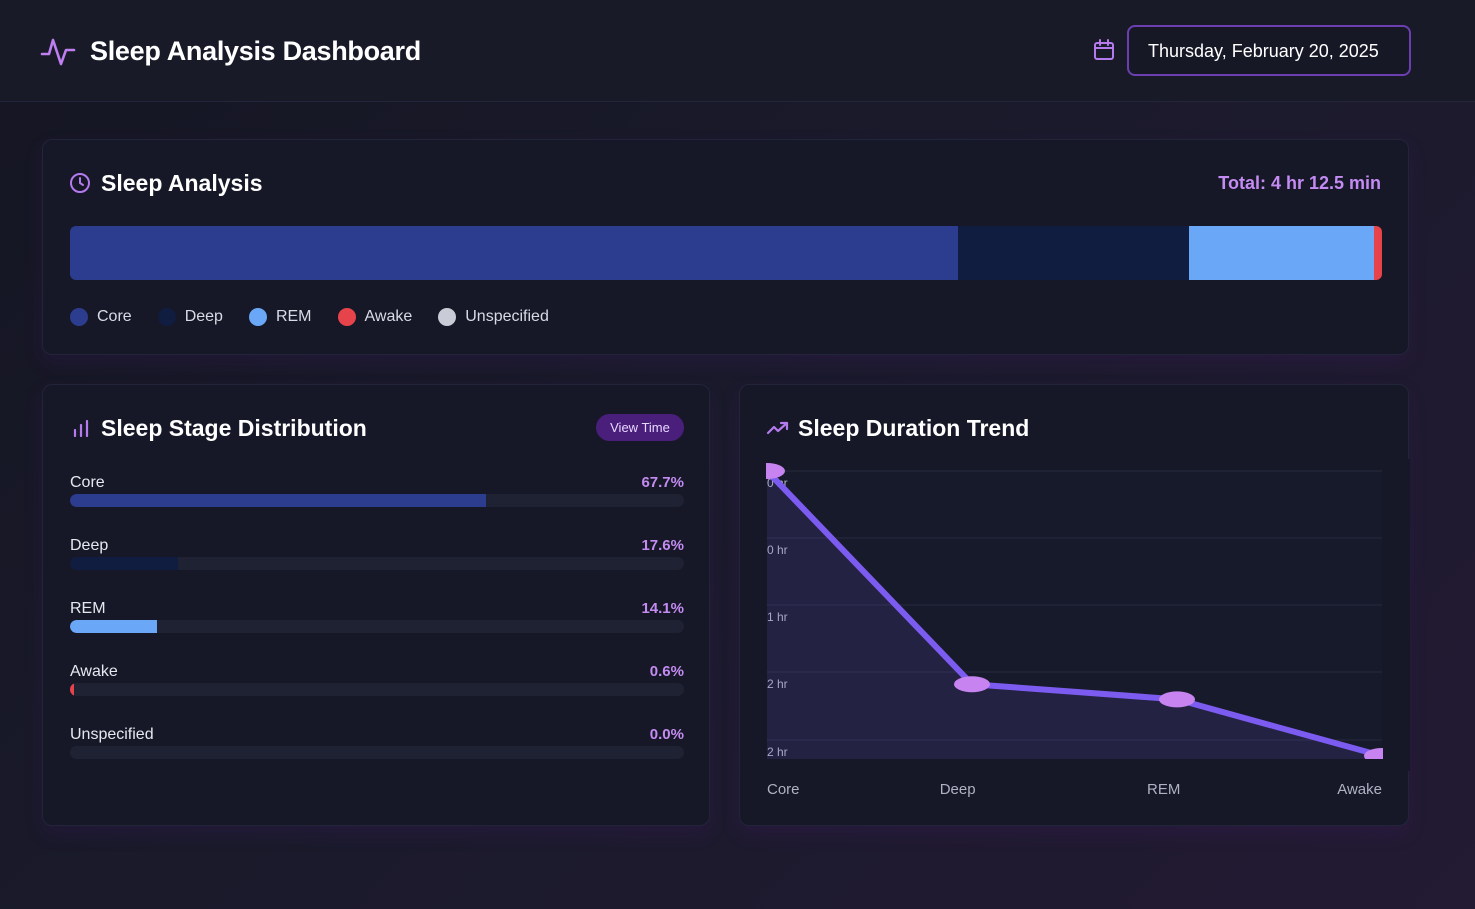 This screenshot has height=909, width=1475. I want to click on x-tick-label: REM, so click(1163, 789).